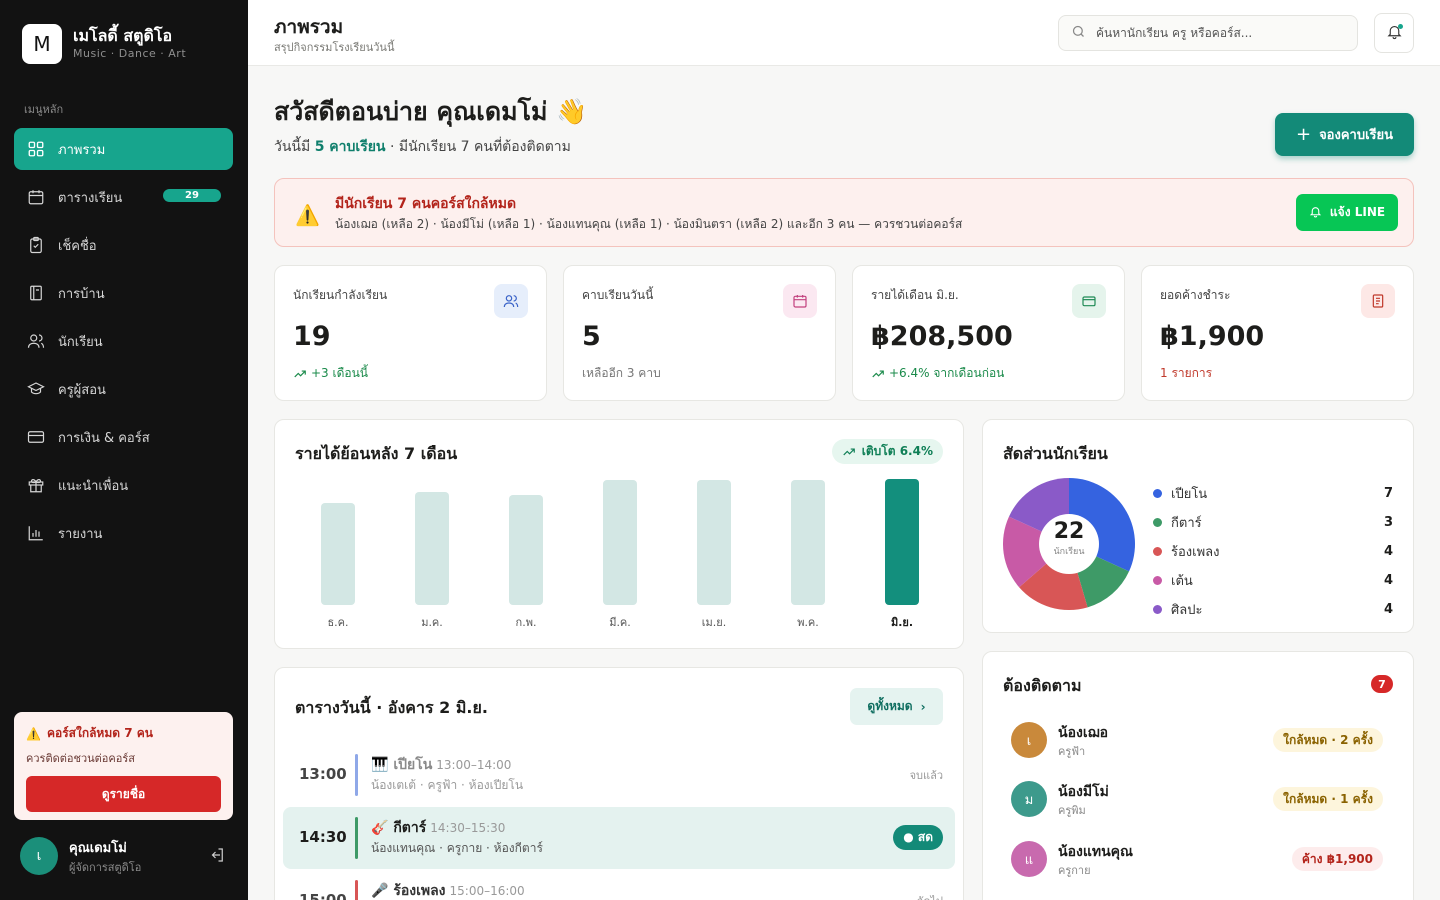 This screenshot has height=900, width=1440. I want to click on user-name: คุณเดมโม่, so click(98, 848).